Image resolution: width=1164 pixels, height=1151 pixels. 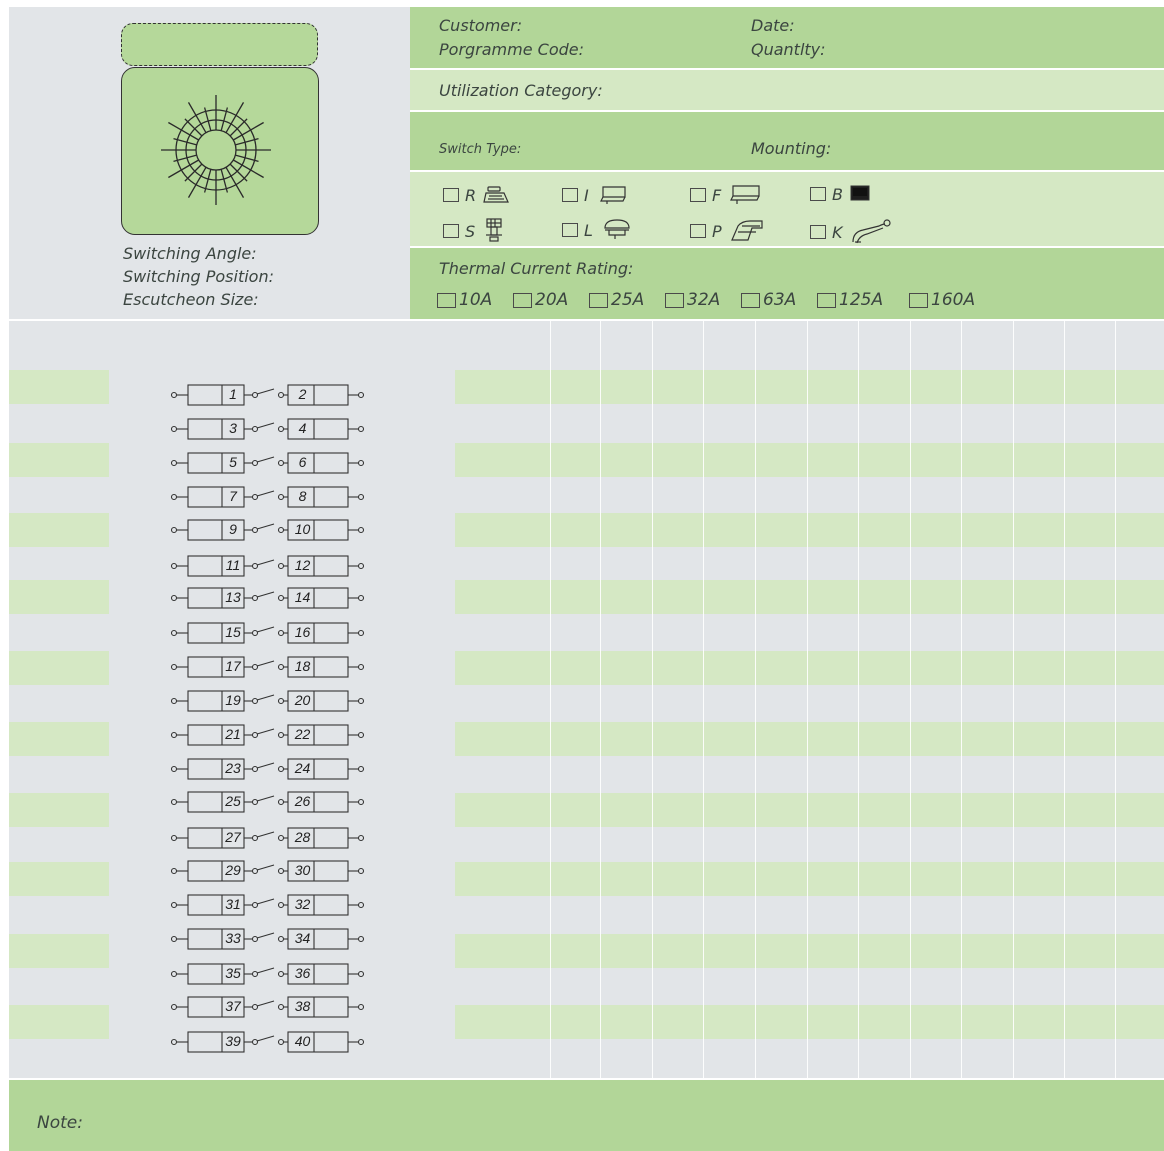 I want to click on mount-f-icon, so click(x=745, y=194).